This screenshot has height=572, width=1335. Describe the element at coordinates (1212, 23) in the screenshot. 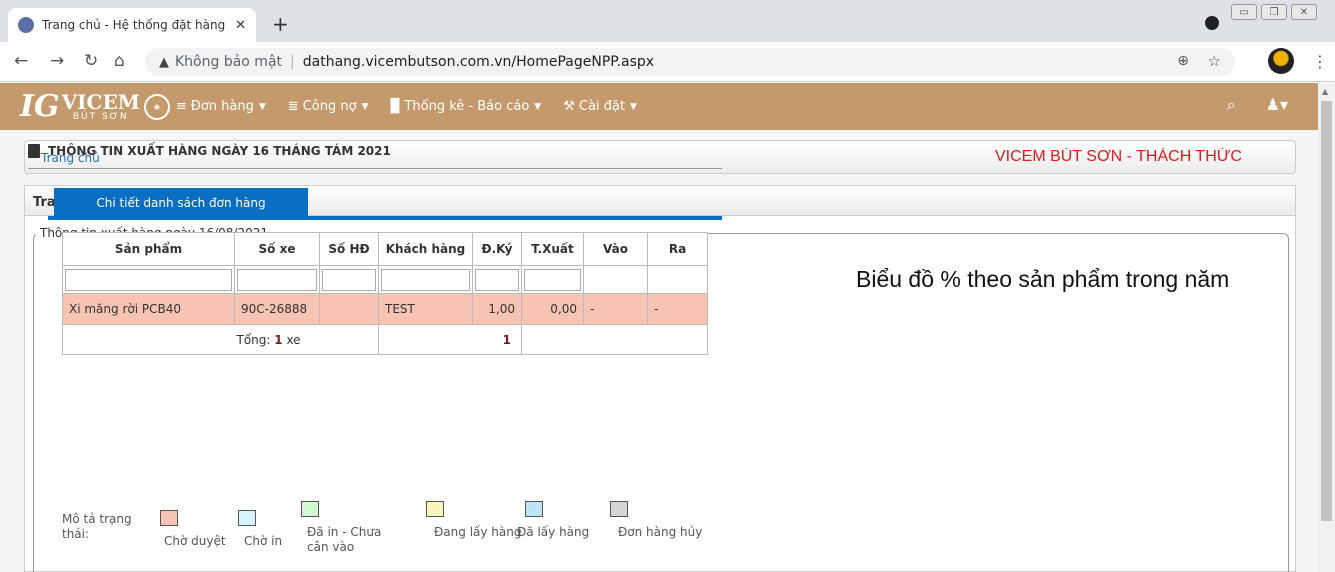

I see `record-icon` at that location.